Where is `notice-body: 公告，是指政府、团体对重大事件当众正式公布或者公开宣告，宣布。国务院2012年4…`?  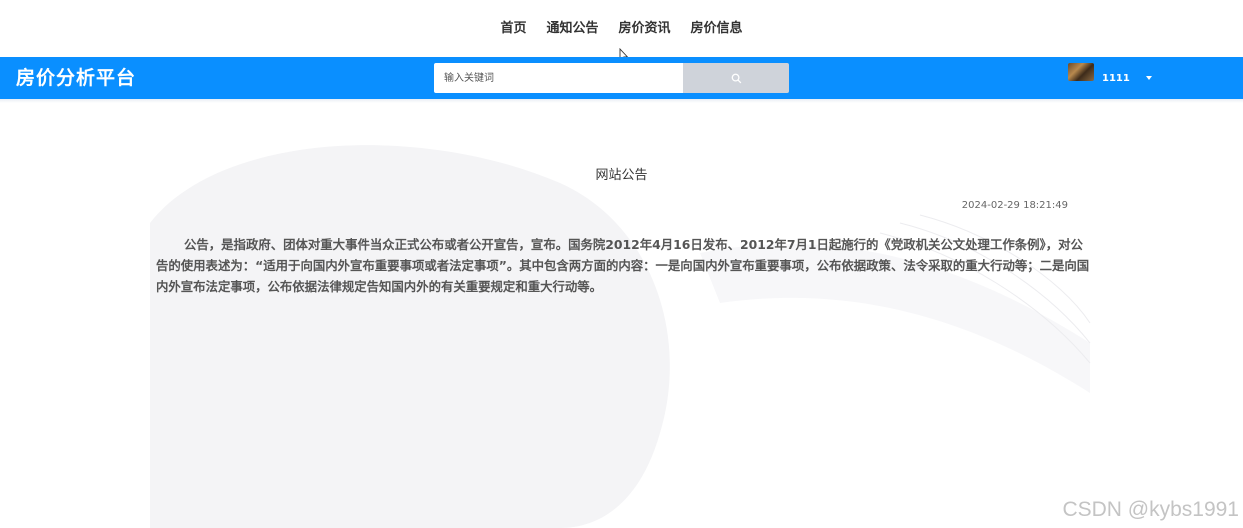 notice-body: 公告，是指政府、团体对重大事件当众正式公布或者公开宣告，宣布。国务院2012年4… is located at coordinates (623, 265).